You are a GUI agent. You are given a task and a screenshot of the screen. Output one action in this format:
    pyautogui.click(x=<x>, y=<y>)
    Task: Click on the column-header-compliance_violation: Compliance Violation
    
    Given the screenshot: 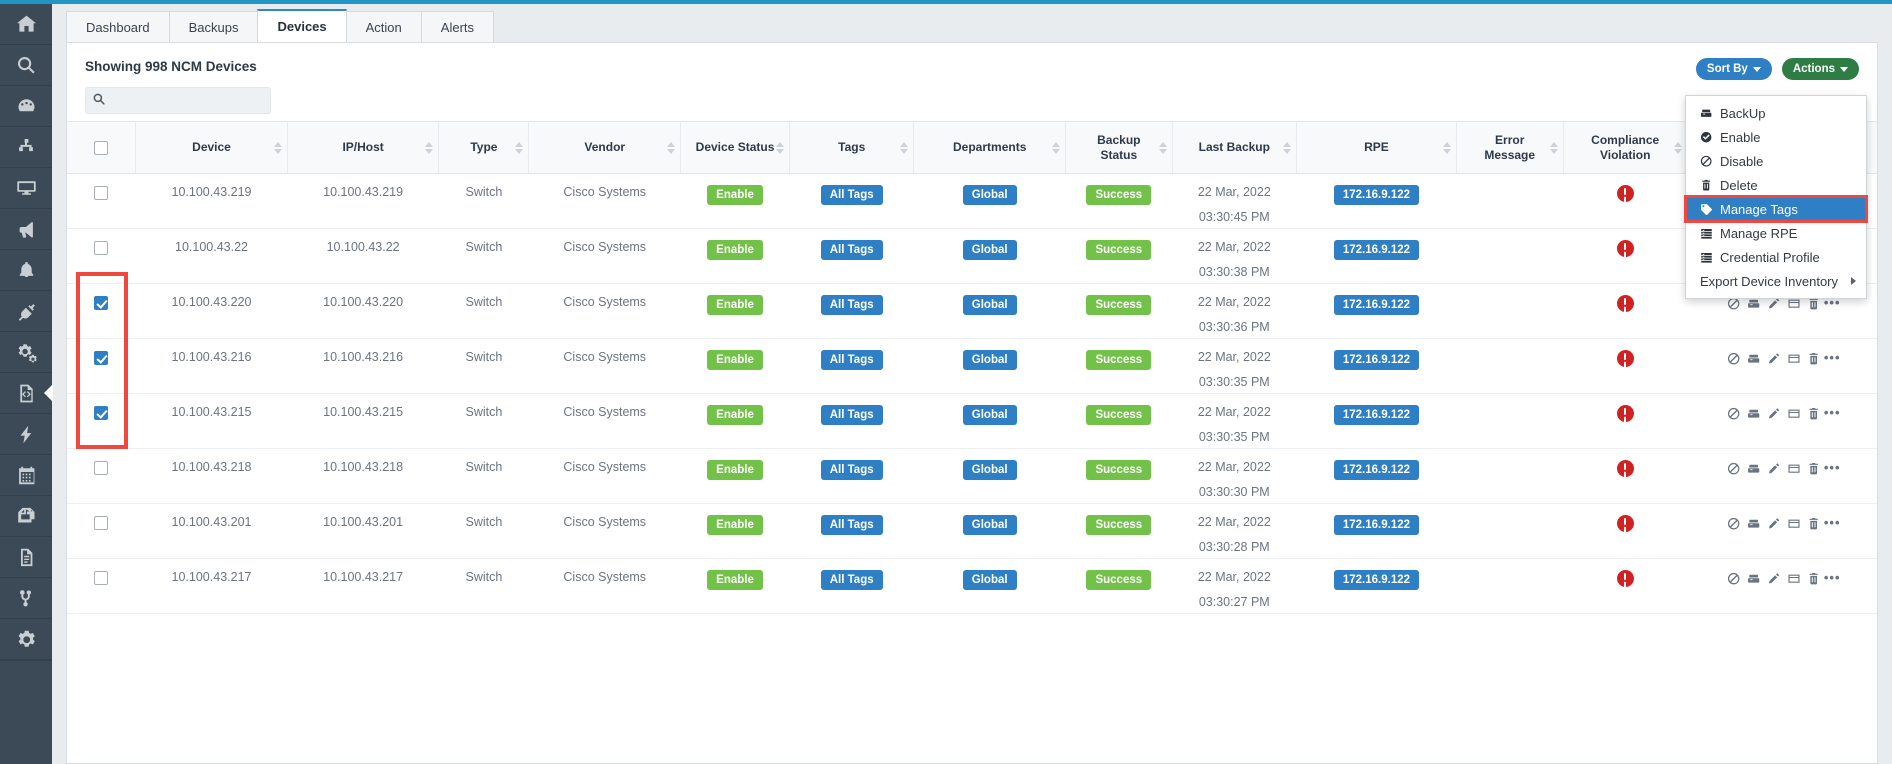 What is the action you would take?
    pyautogui.click(x=1625, y=147)
    